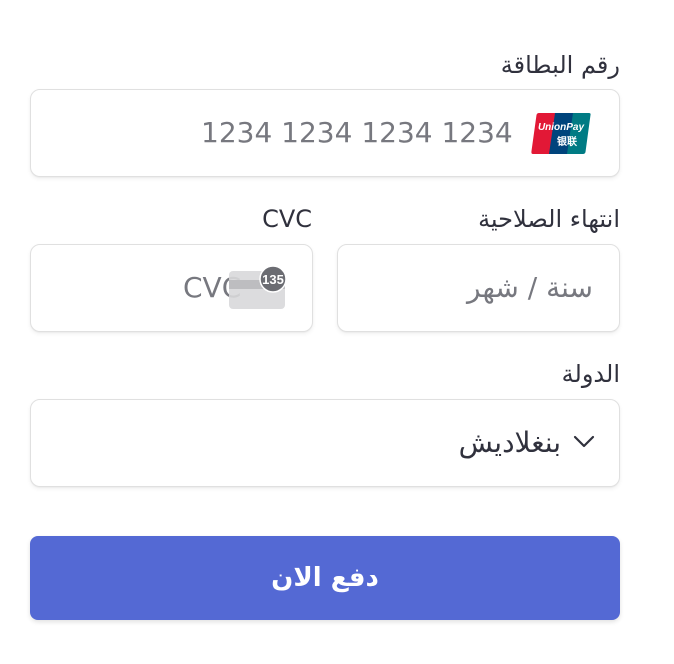 The height and width of the screenshot is (664, 674). What do you see at coordinates (590, 374) in the screenshot?
I see `country-label: الدولة` at bounding box center [590, 374].